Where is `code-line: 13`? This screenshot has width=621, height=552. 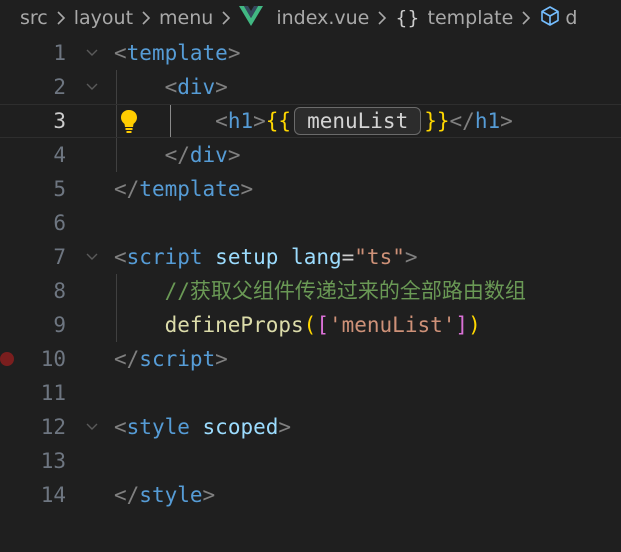
code-line: 13 is located at coordinates (310, 461).